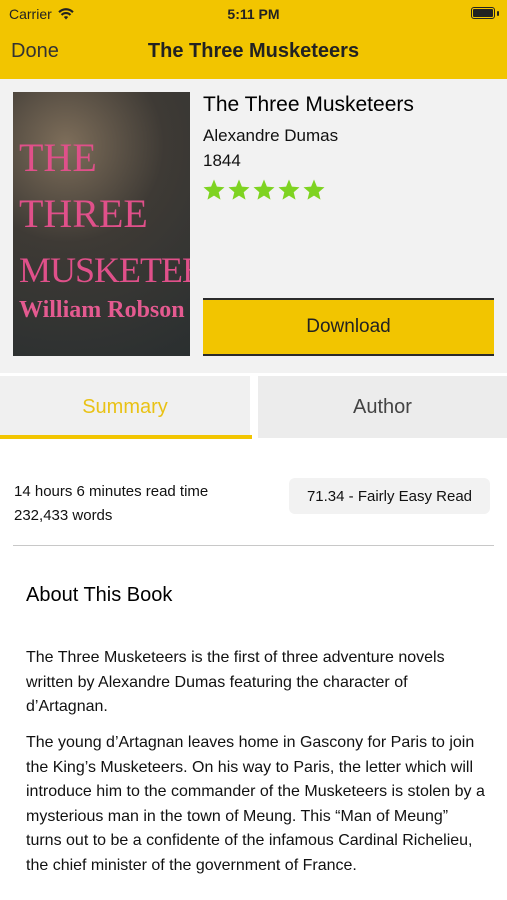 Image resolution: width=507 pixels, height=900 pixels. What do you see at coordinates (83, 213) in the screenshot?
I see `cover-text-line: THREE` at bounding box center [83, 213].